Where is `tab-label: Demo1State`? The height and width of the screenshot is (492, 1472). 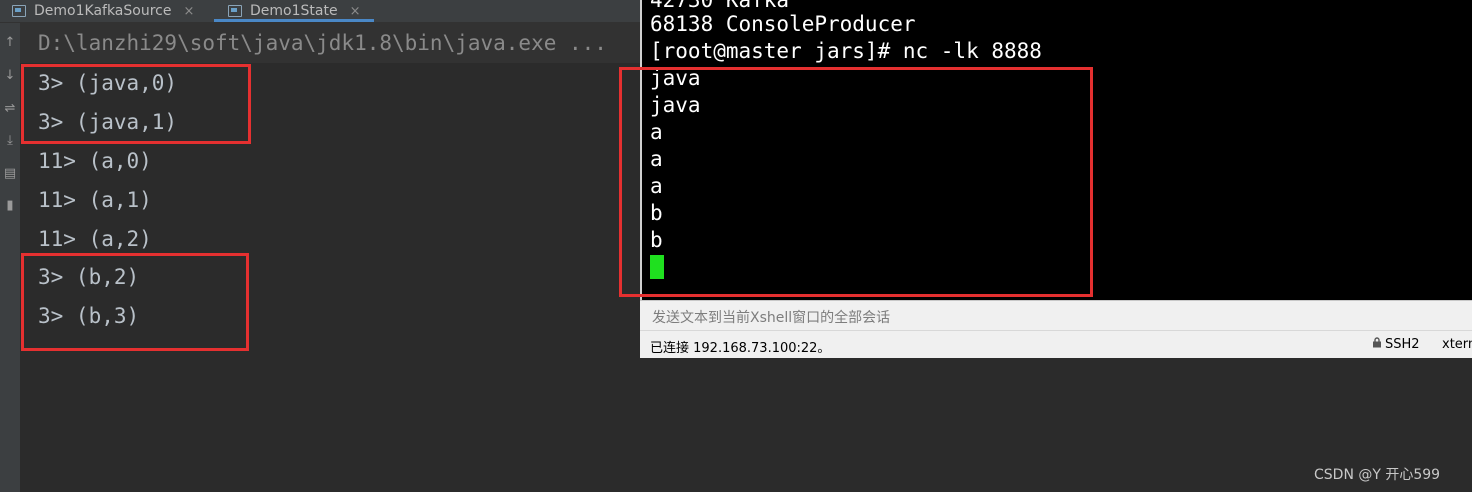
tab-label: Demo1State is located at coordinates (294, 11).